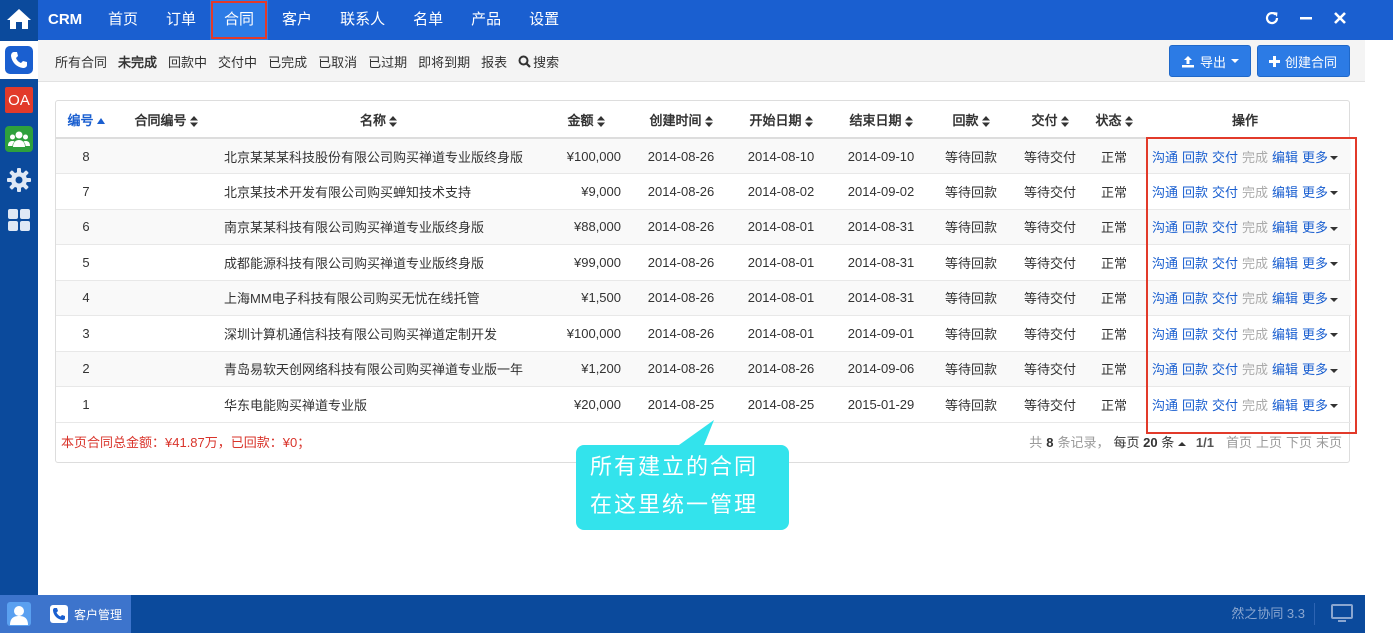 Image resolution: width=1393 pixels, height=633 pixels. What do you see at coordinates (239, 20) in the screenshot?
I see `nav-item-contracts: 合同` at bounding box center [239, 20].